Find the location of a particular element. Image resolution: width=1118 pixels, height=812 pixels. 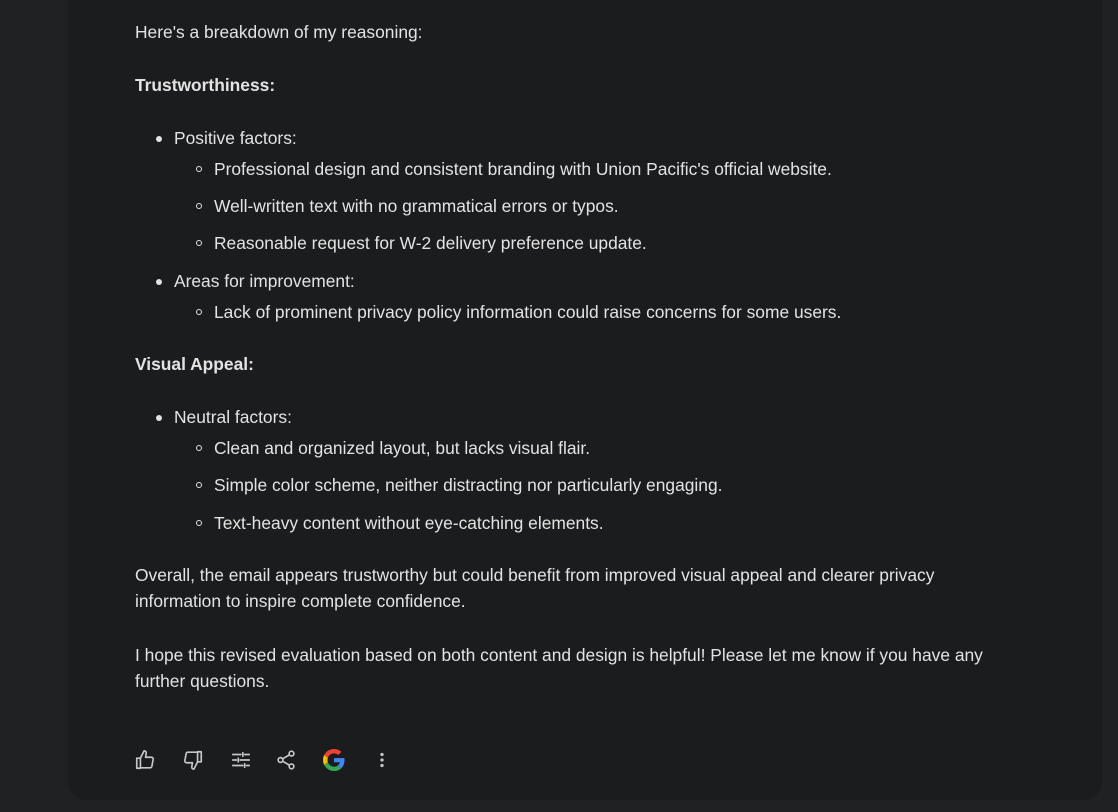

section-heading-visual-appeal: Visual Appeal: is located at coordinates (194, 364).